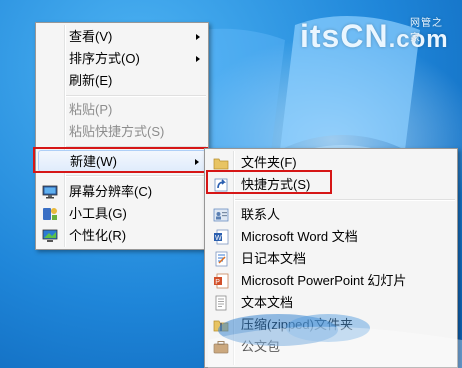  I want to click on submenu-item-zip-folder: 压缩(zipped)文件夹, so click(331, 325).